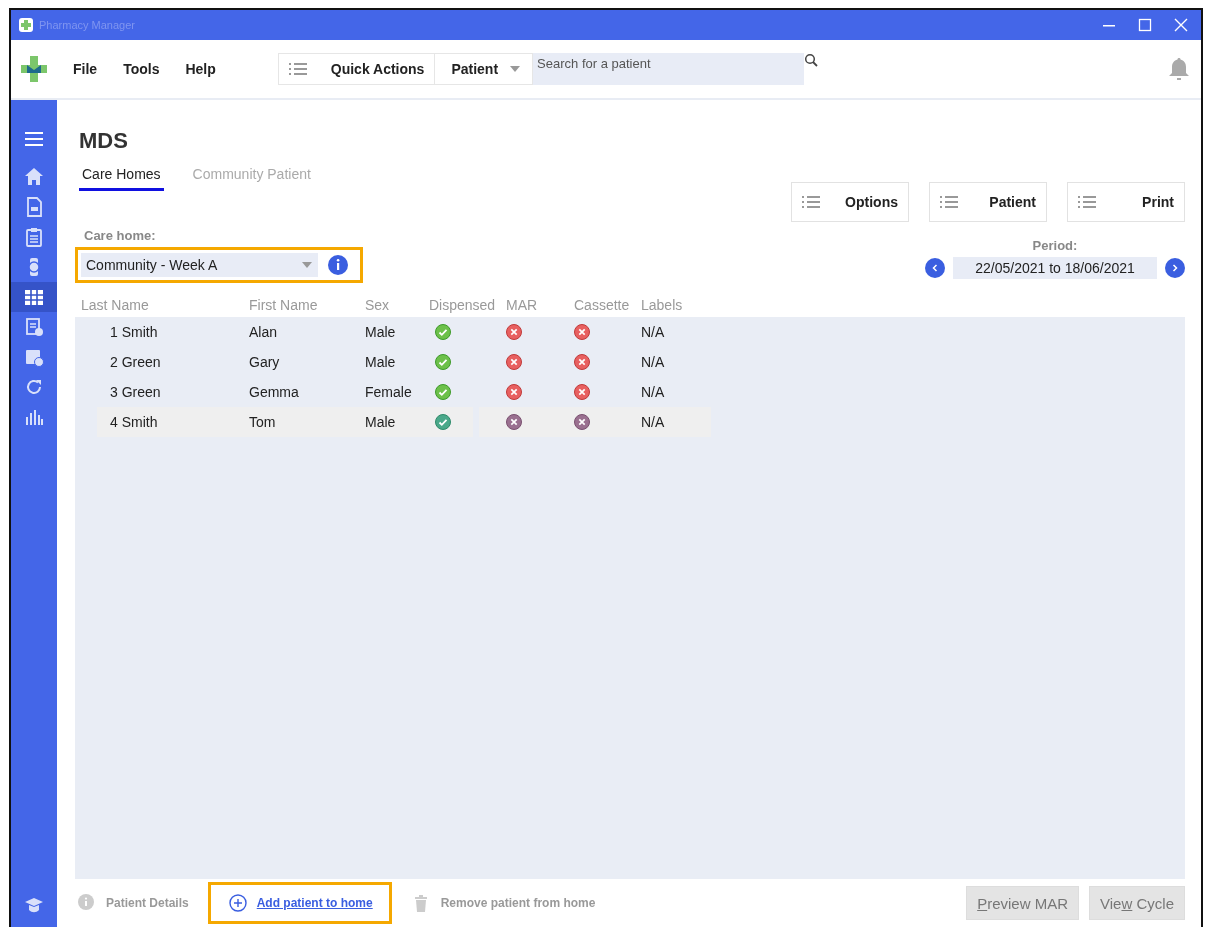 The height and width of the screenshot is (929, 1211). I want to click on search-field: Search for a patient, so click(669, 69).